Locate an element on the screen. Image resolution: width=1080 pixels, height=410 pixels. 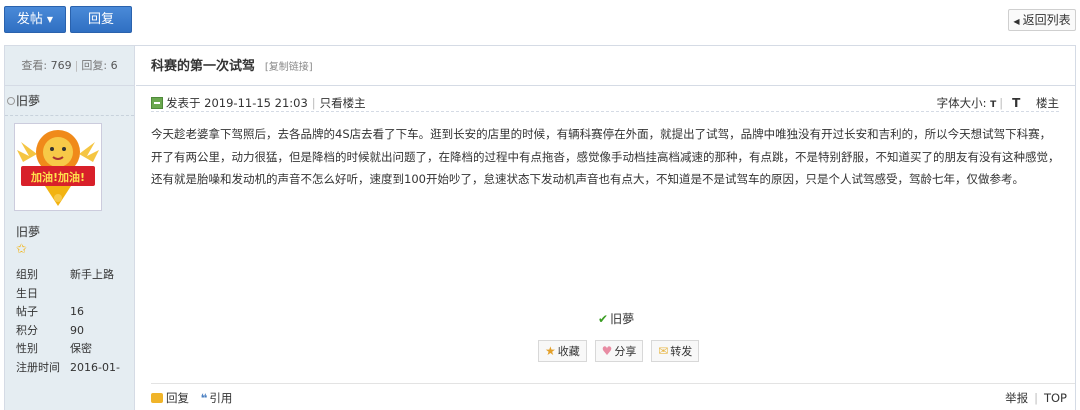
thread-title: 科赛的第一次试驾 is located at coordinates (203, 66).